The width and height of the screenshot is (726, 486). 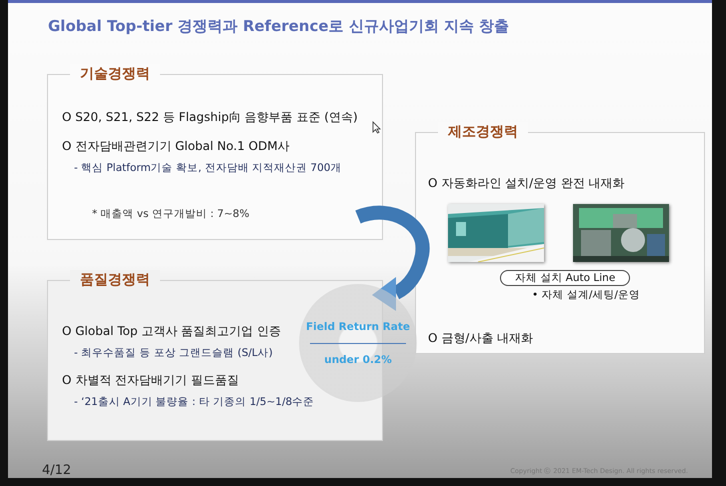 What do you see at coordinates (171, 214) in the screenshot?
I see `note-text: * 매출액 vs 연구개발비 : 7~8%` at bounding box center [171, 214].